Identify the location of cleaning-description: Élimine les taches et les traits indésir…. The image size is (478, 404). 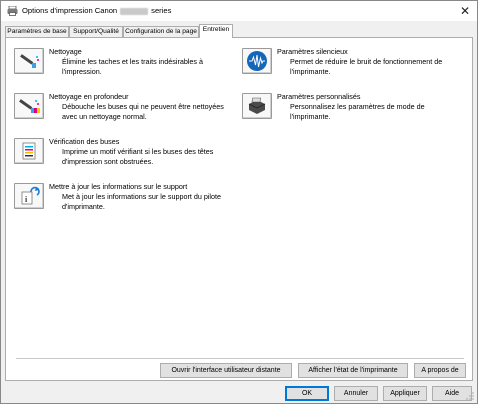
(132, 66).